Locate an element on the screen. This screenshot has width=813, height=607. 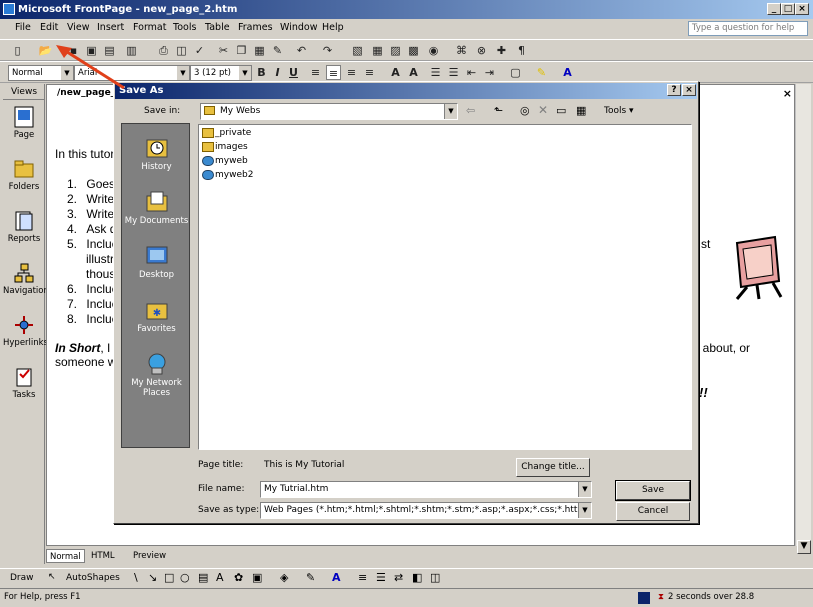
dialog-help-button: ? is located at coordinates (674, 90).